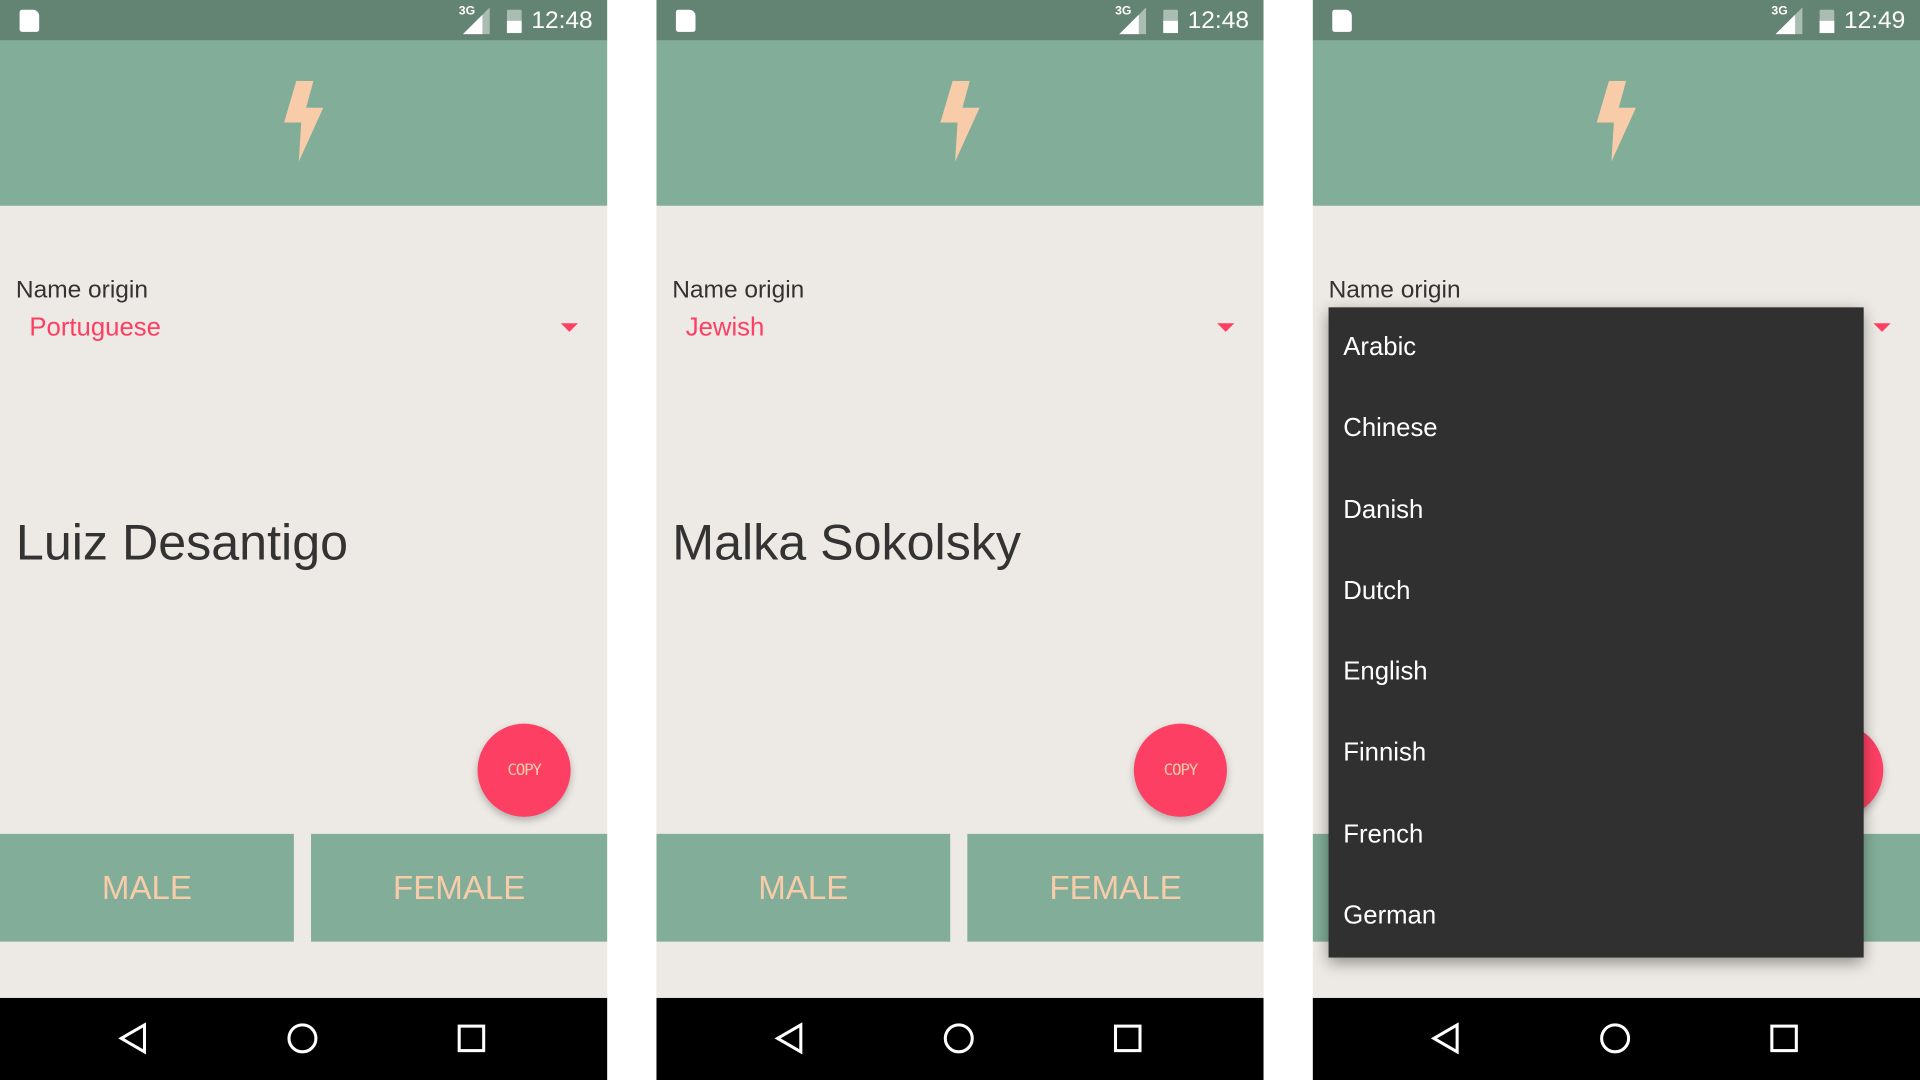 The width and height of the screenshot is (1920, 1080). What do you see at coordinates (95, 327) in the screenshot?
I see `name-origin-select: Portuguese` at bounding box center [95, 327].